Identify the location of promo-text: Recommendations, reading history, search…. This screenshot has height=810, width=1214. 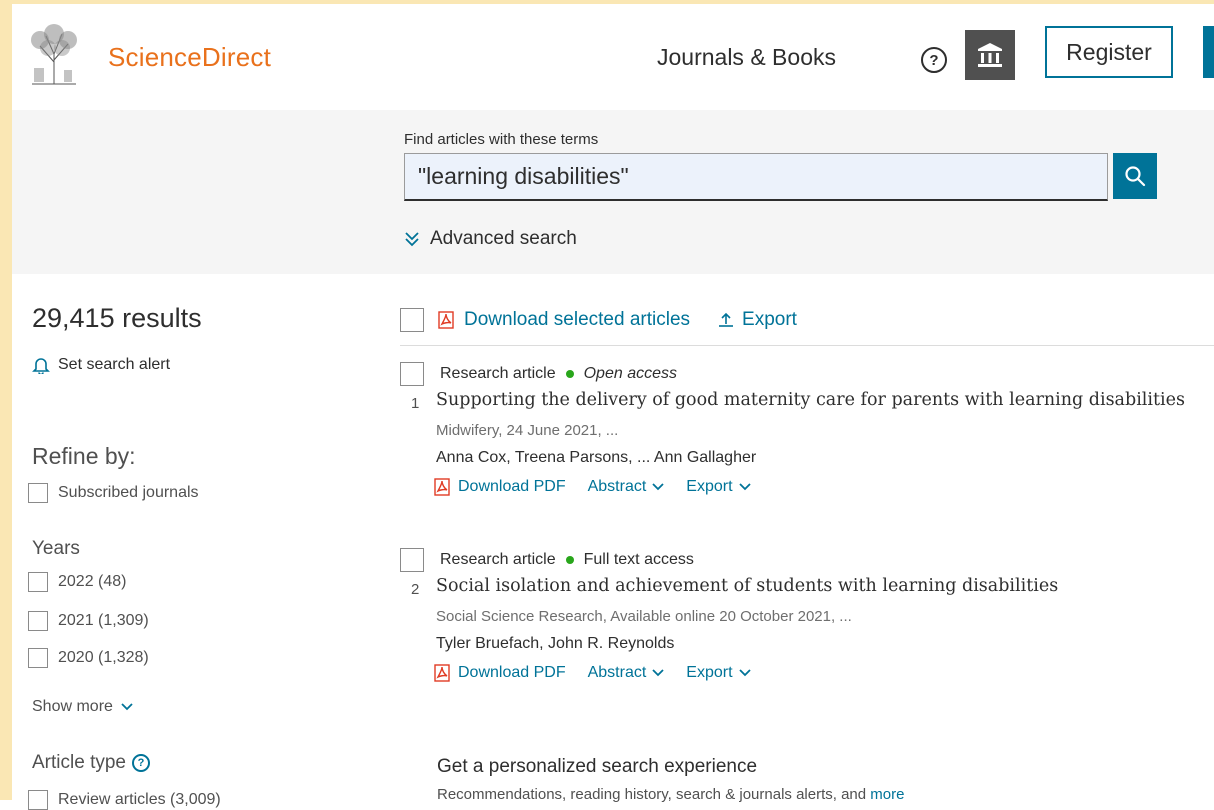
(652, 794).